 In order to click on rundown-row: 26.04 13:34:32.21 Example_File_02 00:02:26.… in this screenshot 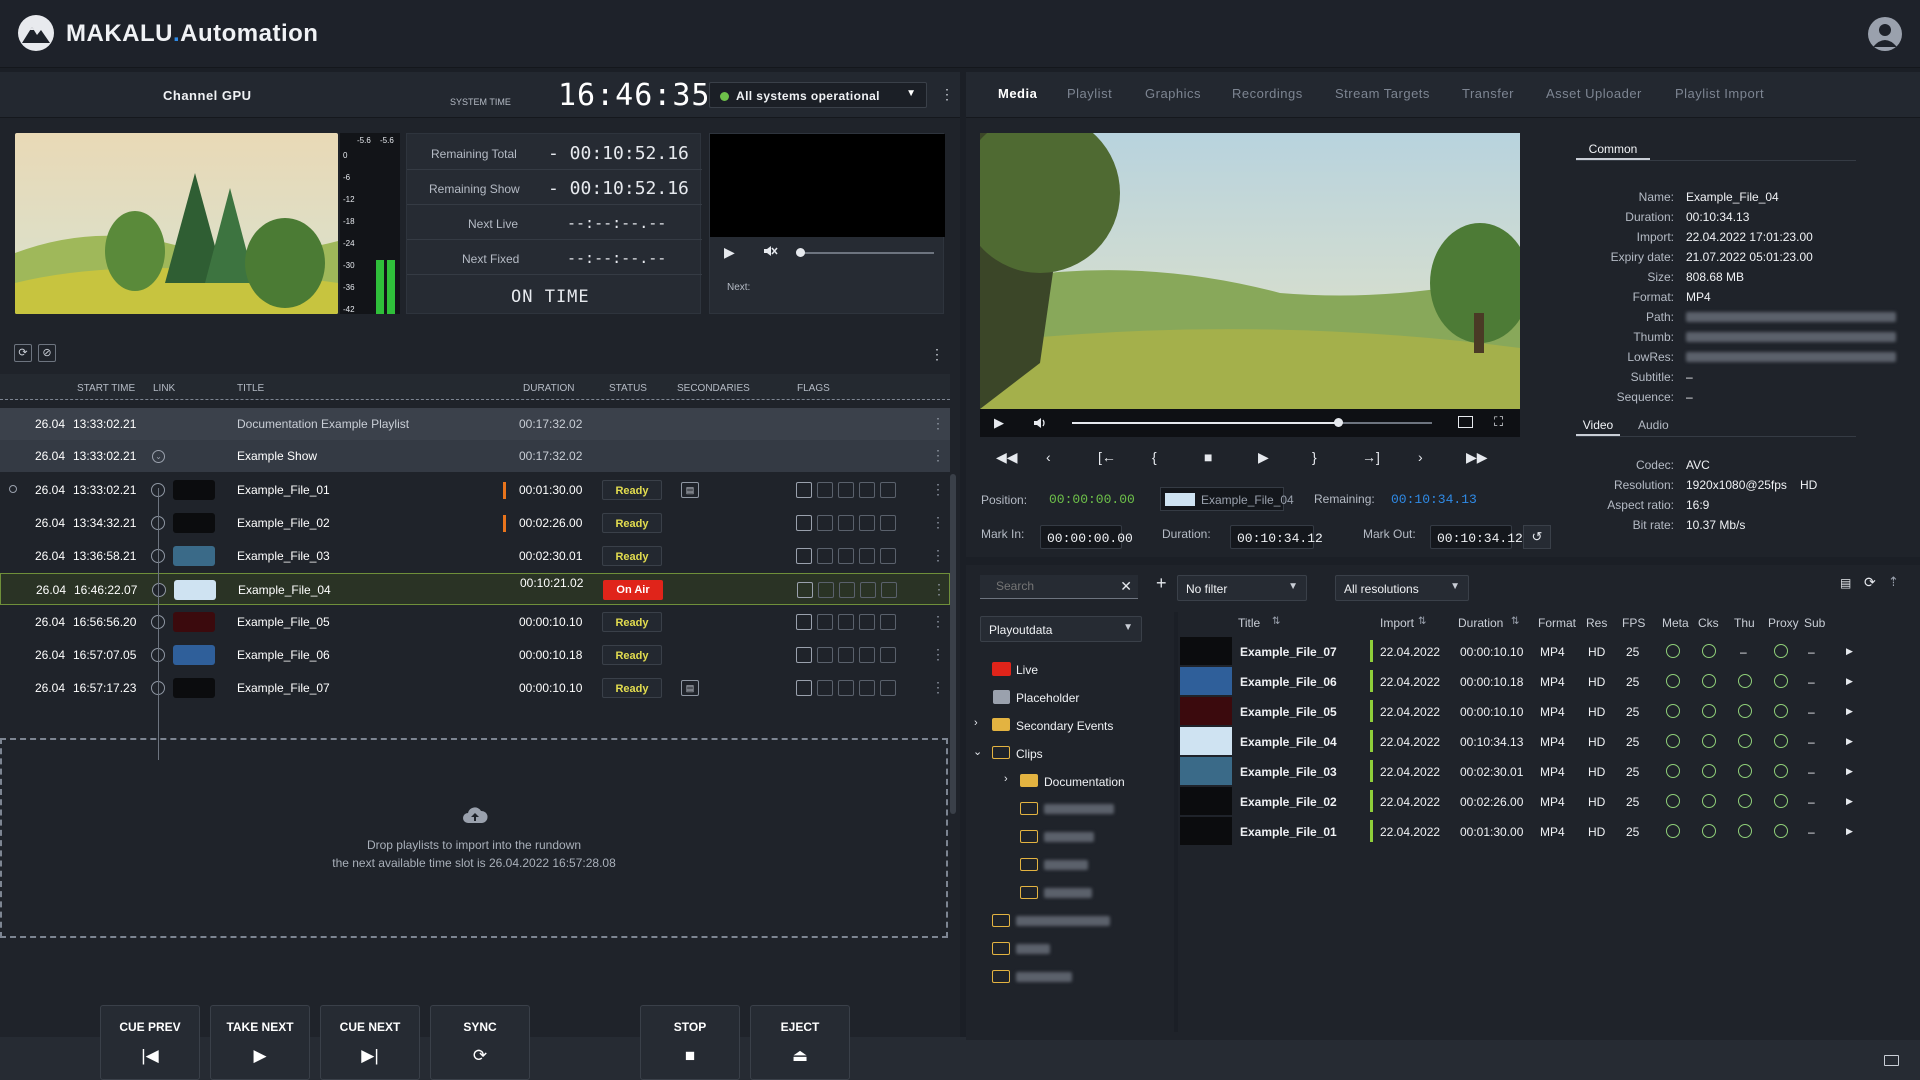, I will do `click(475, 523)`.